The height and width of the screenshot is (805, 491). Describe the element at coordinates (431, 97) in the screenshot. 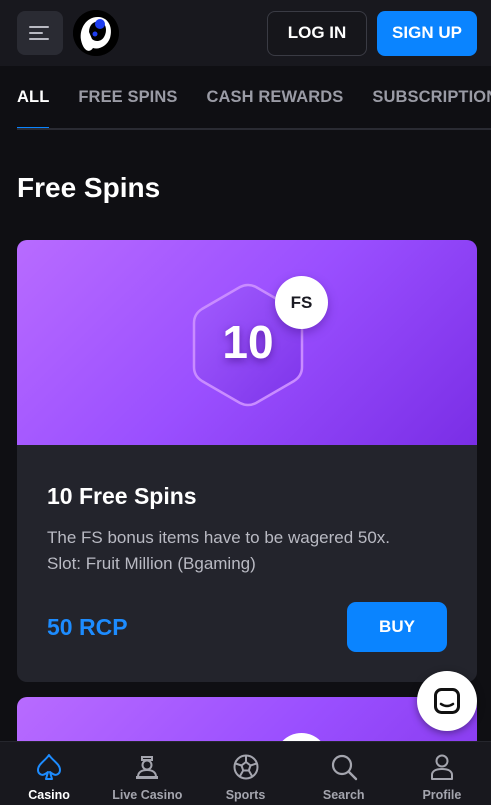

I see `tab-subscriptions: SUBSCRIPTIONS` at that location.